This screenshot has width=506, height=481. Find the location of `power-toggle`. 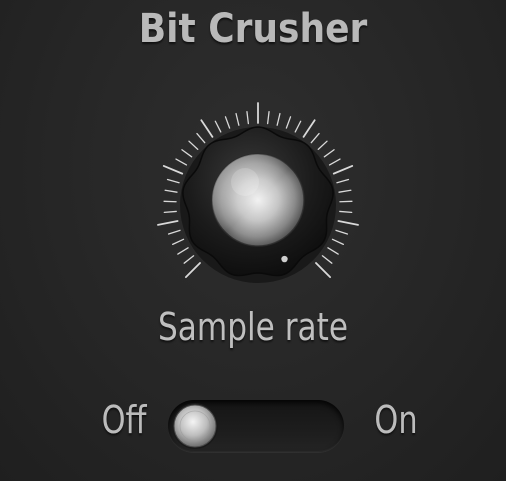

power-toggle is located at coordinates (256, 426).